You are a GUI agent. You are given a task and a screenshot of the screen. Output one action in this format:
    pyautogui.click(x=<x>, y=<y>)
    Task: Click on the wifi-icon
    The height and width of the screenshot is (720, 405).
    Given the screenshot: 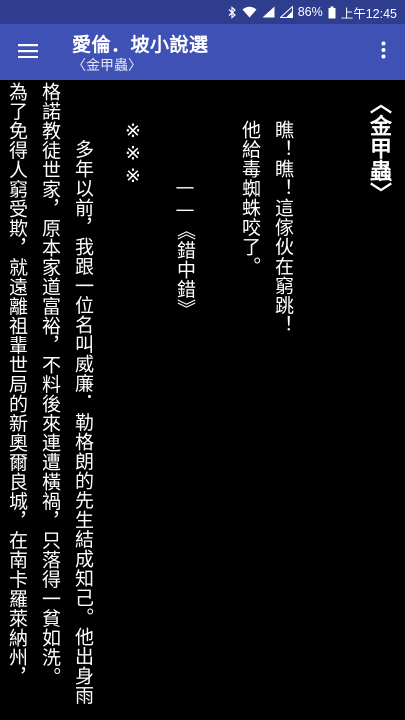 What is the action you would take?
    pyautogui.click(x=249, y=12)
    